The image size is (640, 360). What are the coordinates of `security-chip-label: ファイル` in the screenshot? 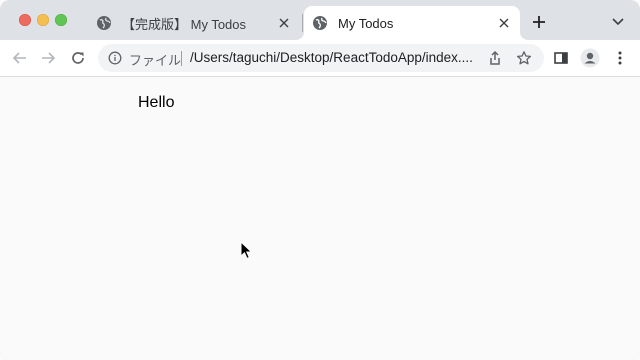 It's located at (155, 59).